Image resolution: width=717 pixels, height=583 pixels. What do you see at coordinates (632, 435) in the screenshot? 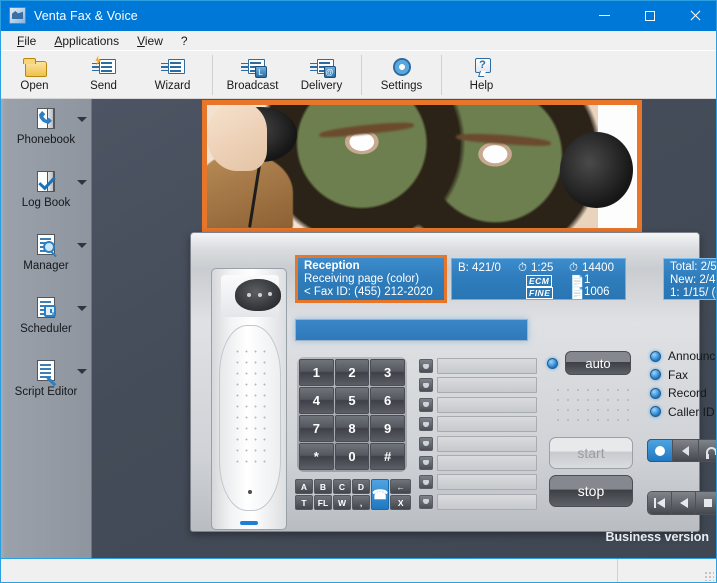
I see `control-cluster: auto Announcement Fax Record` at bounding box center [632, 435].